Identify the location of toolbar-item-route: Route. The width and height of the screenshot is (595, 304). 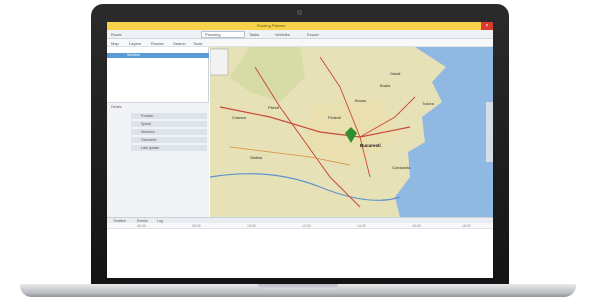
(116, 34).